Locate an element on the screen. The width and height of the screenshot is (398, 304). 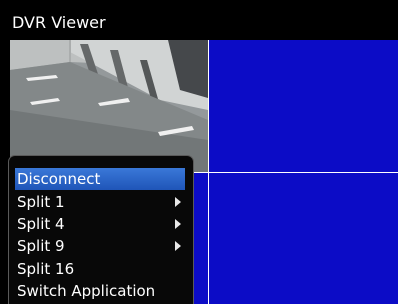
menu-item-split-16: Split 16 is located at coordinates (100, 269).